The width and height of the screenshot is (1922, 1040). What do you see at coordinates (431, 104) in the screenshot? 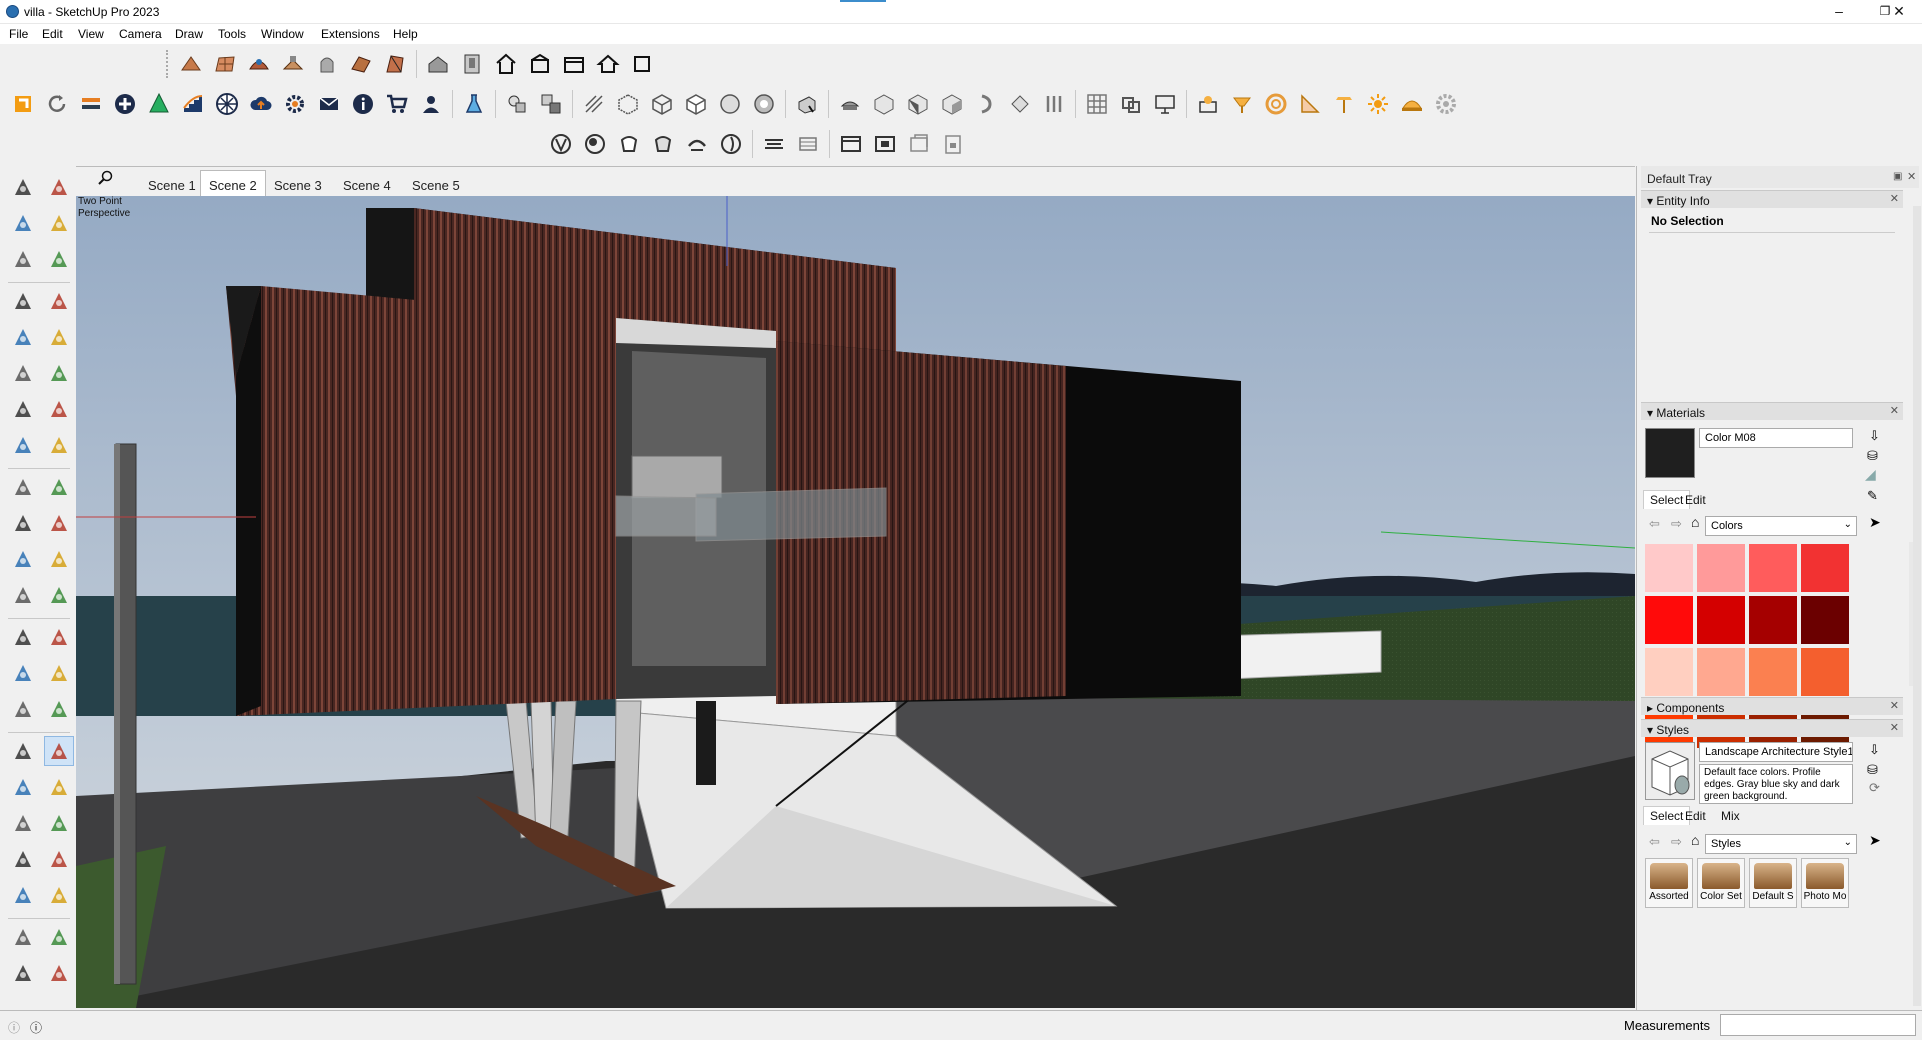
I see `user-icon` at bounding box center [431, 104].